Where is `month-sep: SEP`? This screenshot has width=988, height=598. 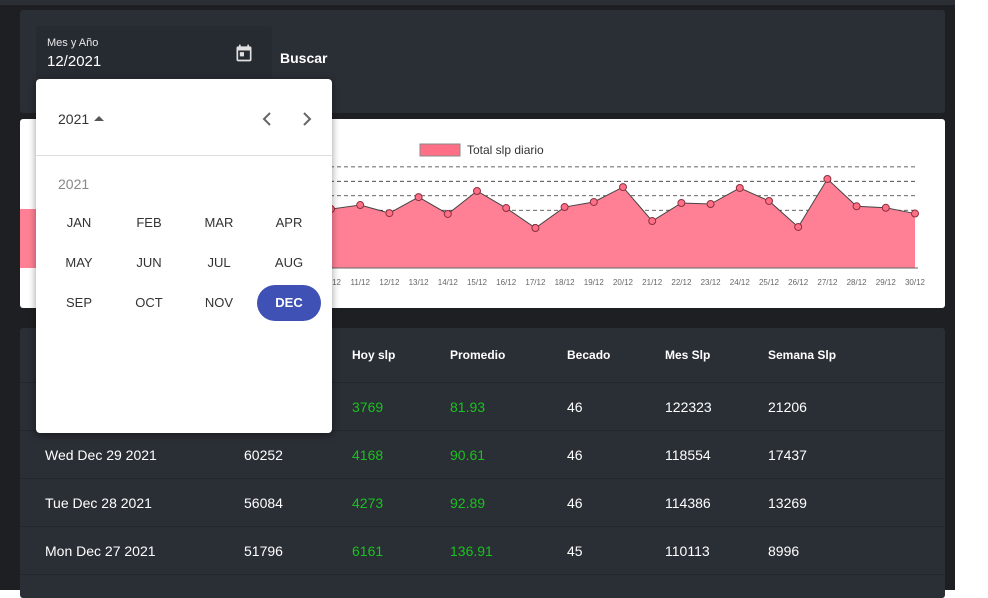 month-sep: SEP is located at coordinates (79, 303).